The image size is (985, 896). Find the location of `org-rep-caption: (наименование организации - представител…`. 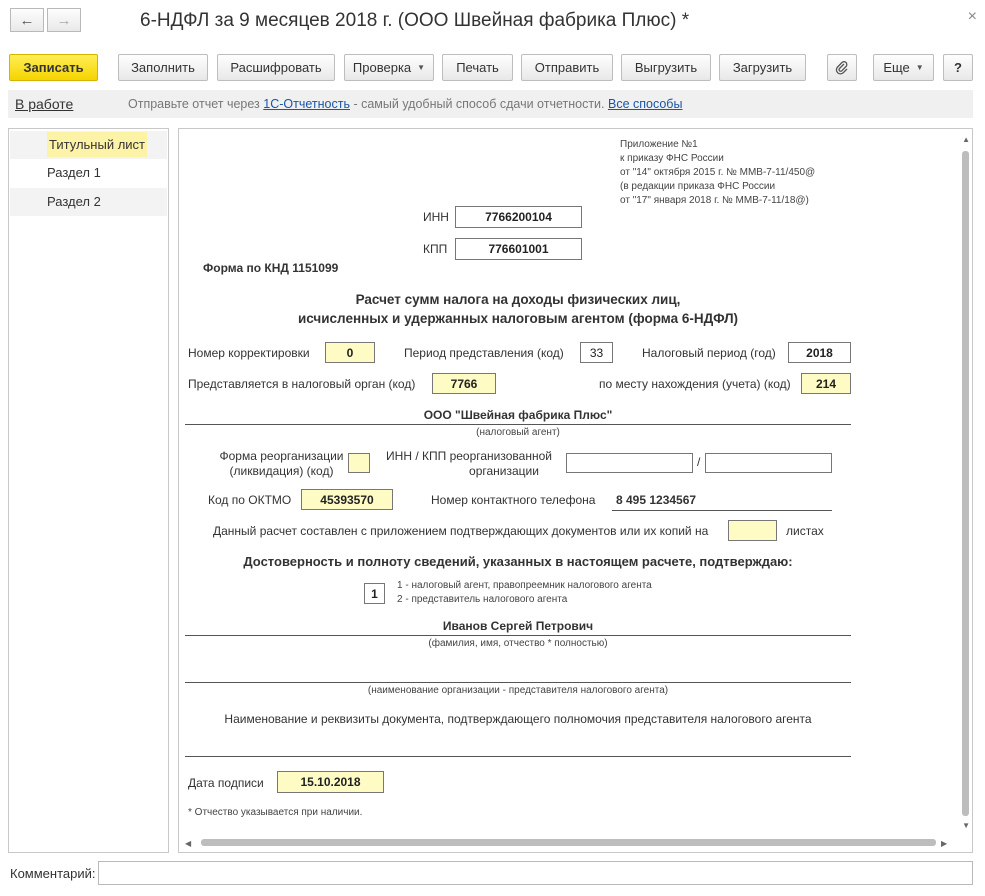

org-rep-caption: (наименование организации - представител… is located at coordinates (518, 690).